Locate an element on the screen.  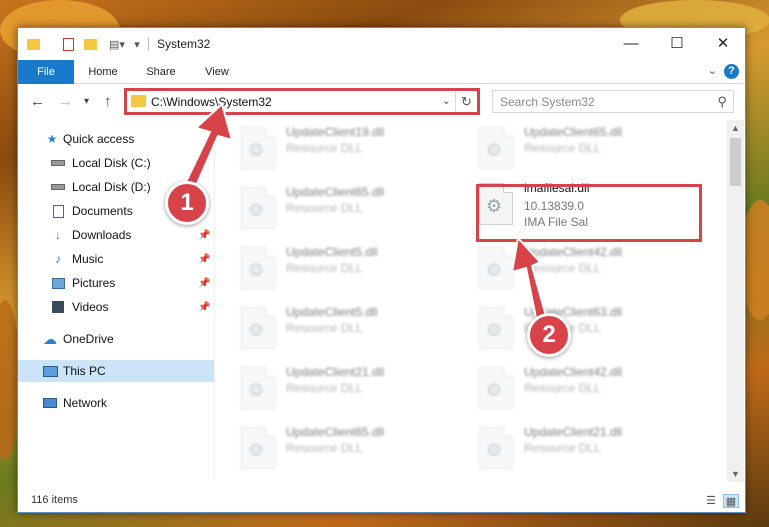
details-view-icon: ☰ is located at coordinates (711, 501).